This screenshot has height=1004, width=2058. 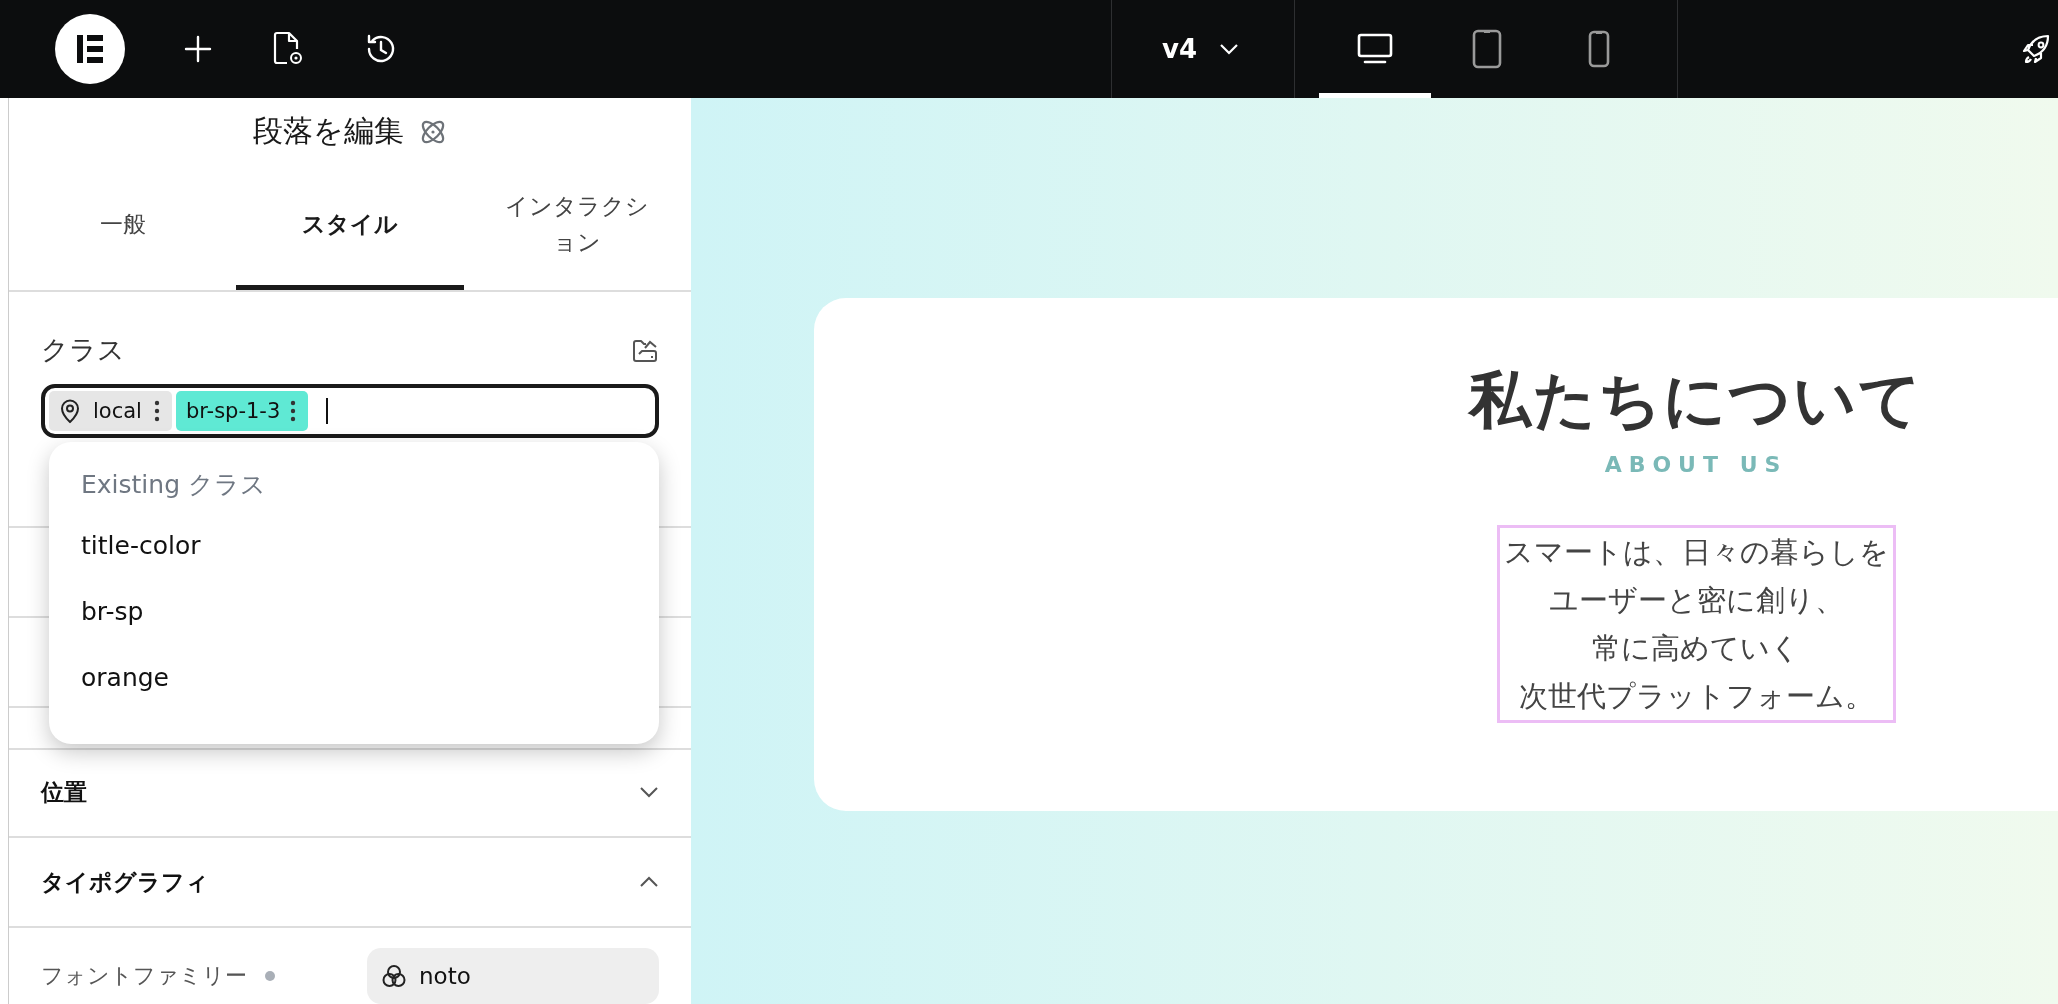 What do you see at coordinates (350, 411) in the screenshot?
I see `class-input-field: local br-sp-1-3` at bounding box center [350, 411].